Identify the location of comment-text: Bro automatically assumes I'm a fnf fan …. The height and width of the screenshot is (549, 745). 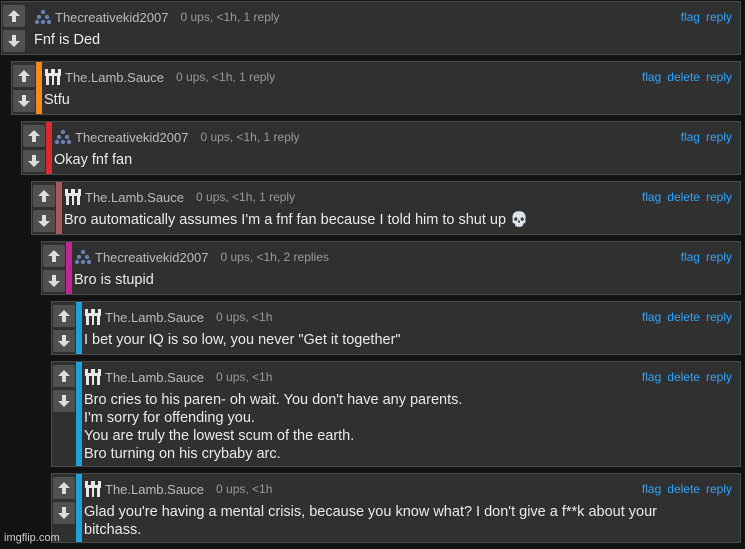
(397, 220).